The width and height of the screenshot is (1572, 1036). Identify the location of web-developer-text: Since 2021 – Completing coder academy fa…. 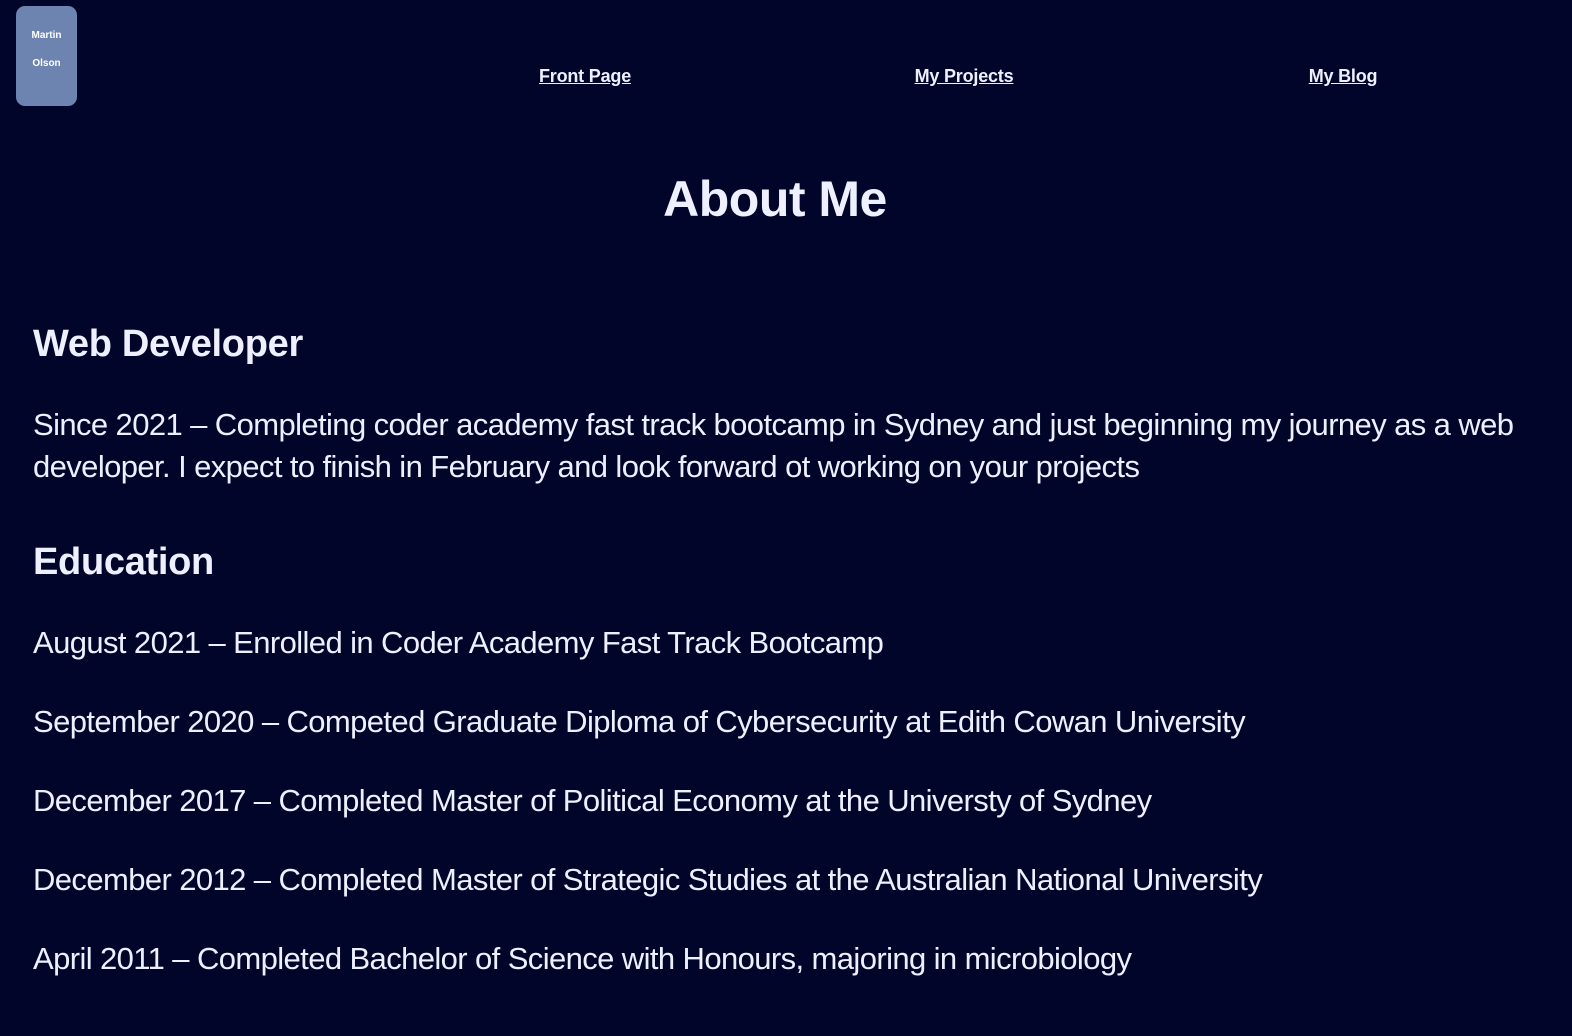
(773, 445).